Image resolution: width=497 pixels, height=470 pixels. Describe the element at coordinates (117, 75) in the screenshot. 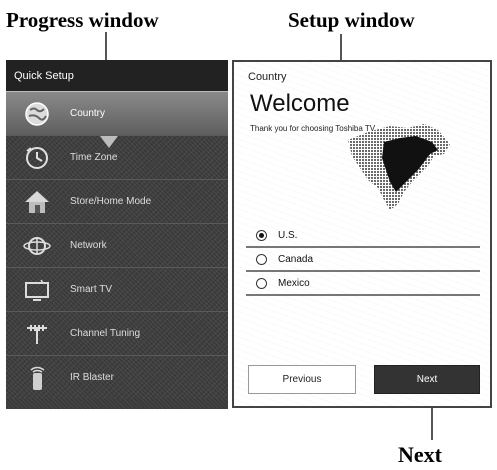

I see `quick-setup-header: Quick Setup` at that location.